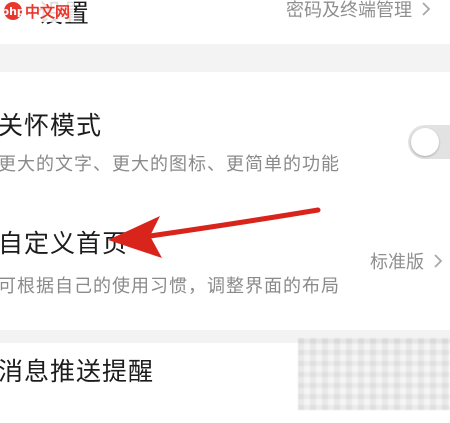 The width and height of the screenshot is (450, 423). Describe the element at coordinates (214, 232) in the screenshot. I see `red-arrow-annotation` at that location.